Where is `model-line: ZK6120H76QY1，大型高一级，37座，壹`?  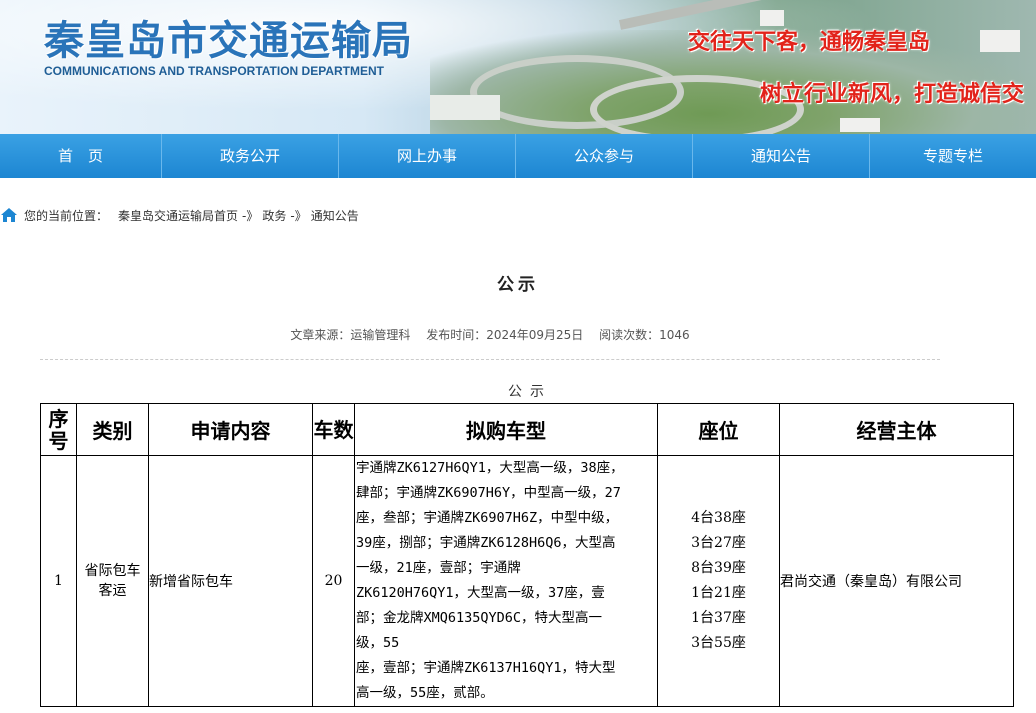 model-line: ZK6120H76QY1，大型高一级，37座，壹 is located at coordinates (480, 593).